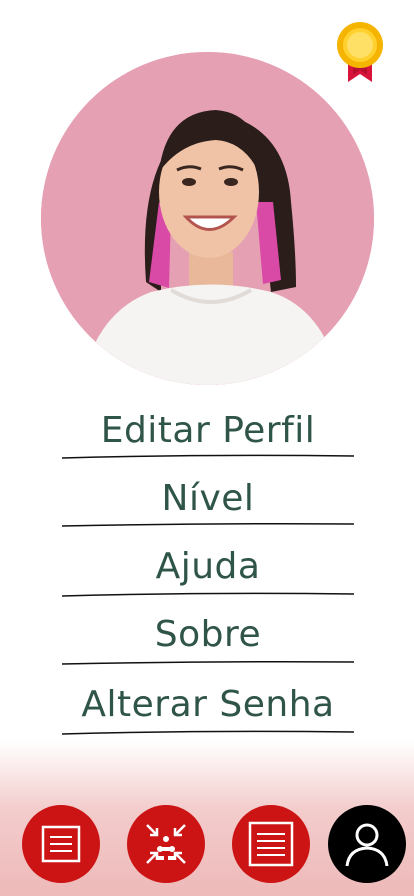 This screenshot has width=414, height=896. I want to click on group-arrows-icon, so click(166, 844).